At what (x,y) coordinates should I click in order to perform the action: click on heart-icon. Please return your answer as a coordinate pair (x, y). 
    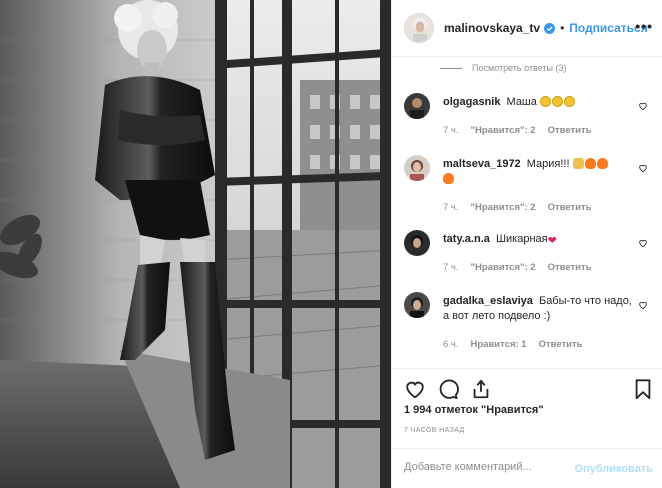
    Looking at the image, I should click on (415, 389).